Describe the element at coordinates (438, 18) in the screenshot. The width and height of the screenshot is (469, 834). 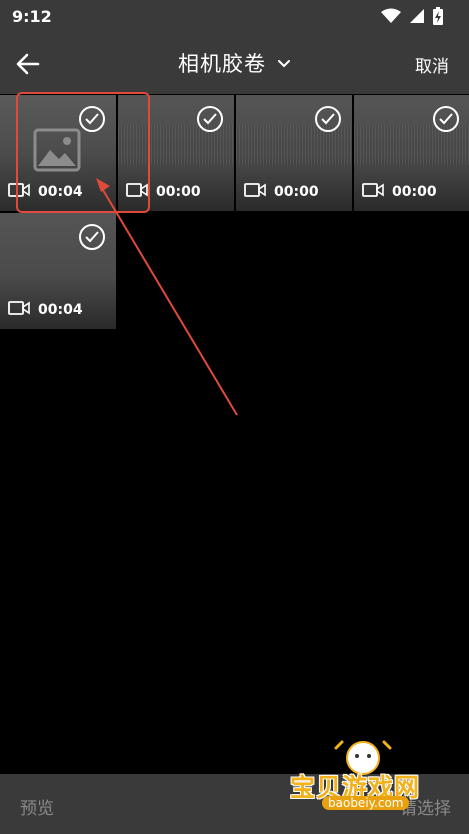
I see `battery-charging-icon` at that location.